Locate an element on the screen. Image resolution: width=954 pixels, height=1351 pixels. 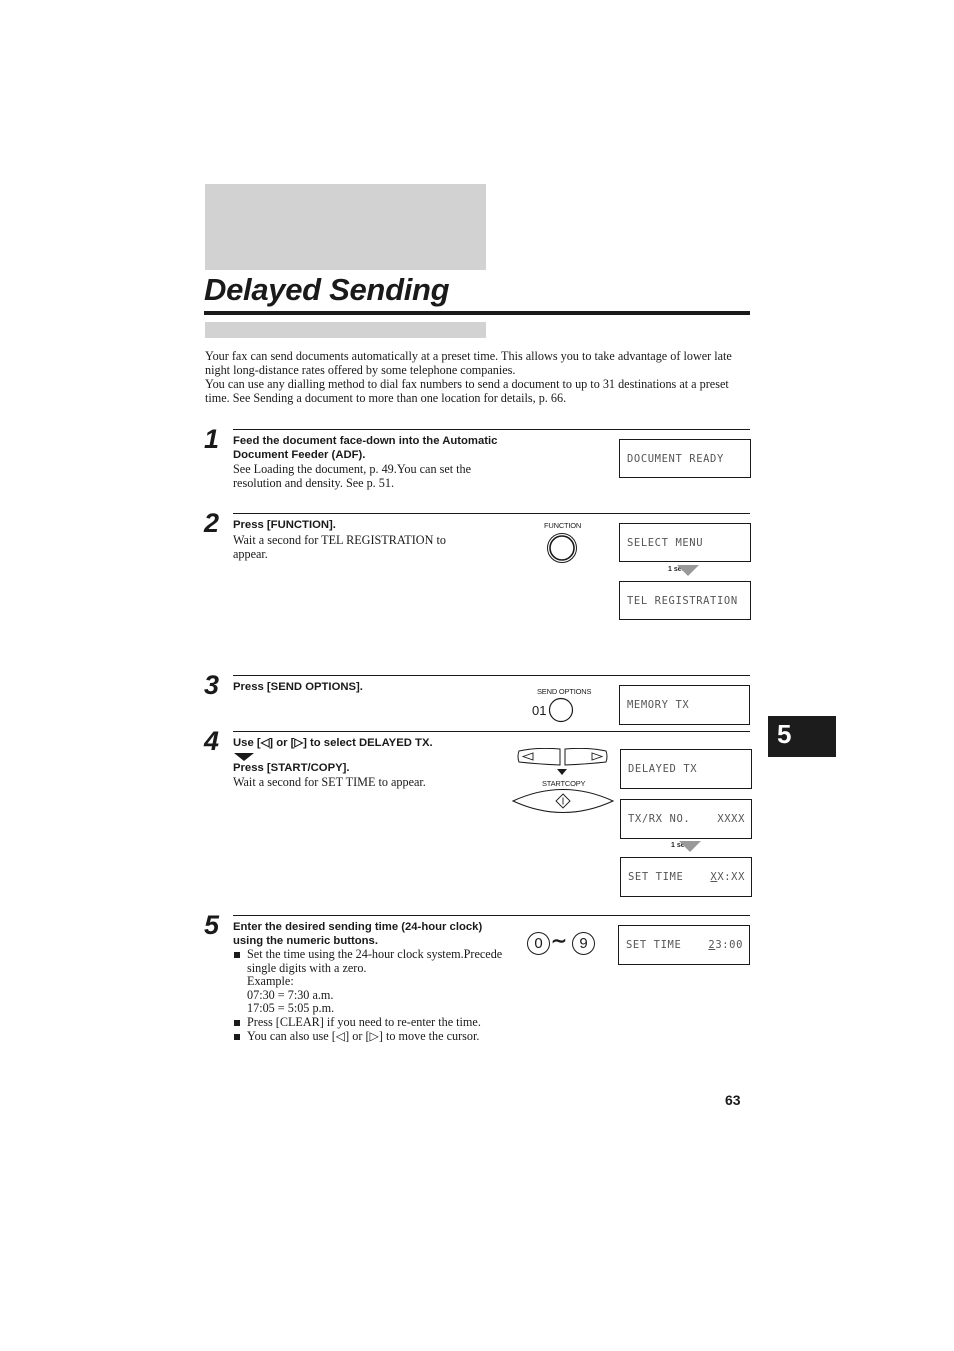
step-number: 1 is located at coordinates (212, 439).